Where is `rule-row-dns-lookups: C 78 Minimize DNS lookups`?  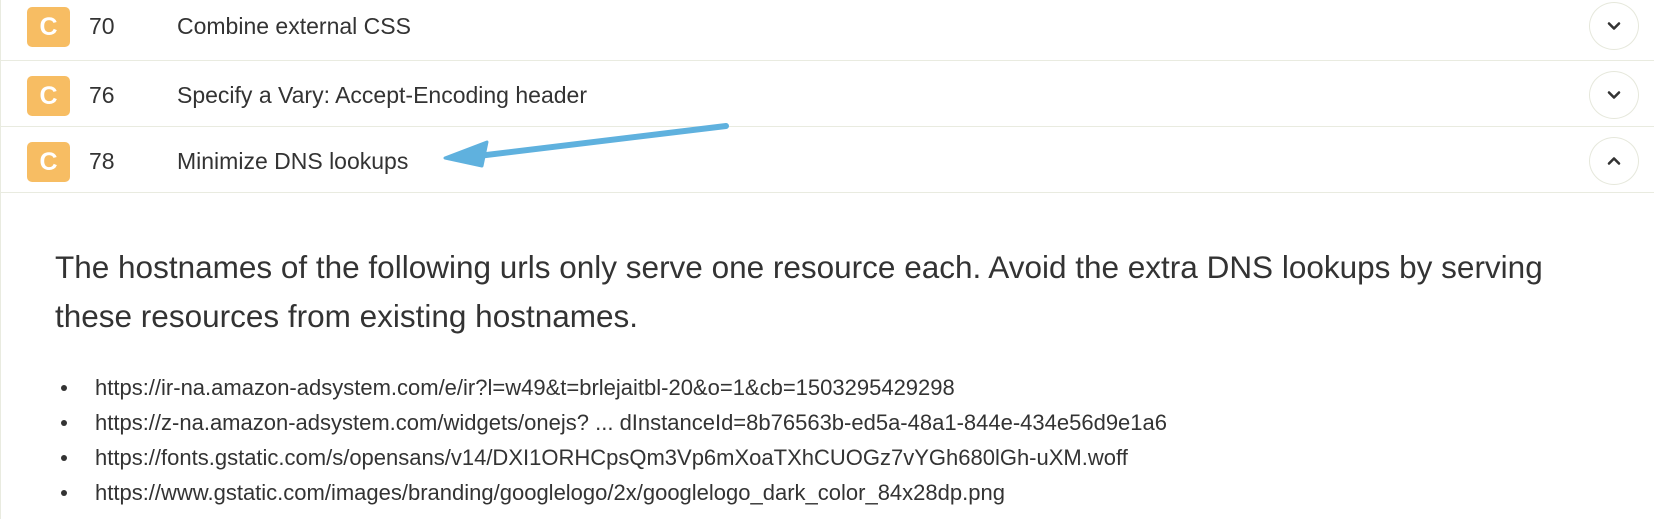
rule-row-dns-lookups: C 78 Minimize DNS lookups is located at coordinates (827, 160).